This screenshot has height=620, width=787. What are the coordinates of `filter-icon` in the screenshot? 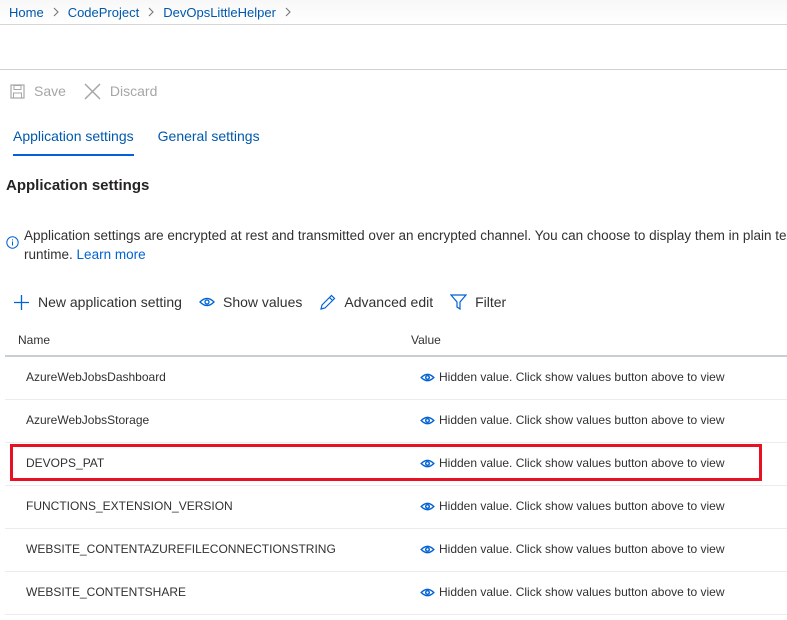 It's located at (459, 302).